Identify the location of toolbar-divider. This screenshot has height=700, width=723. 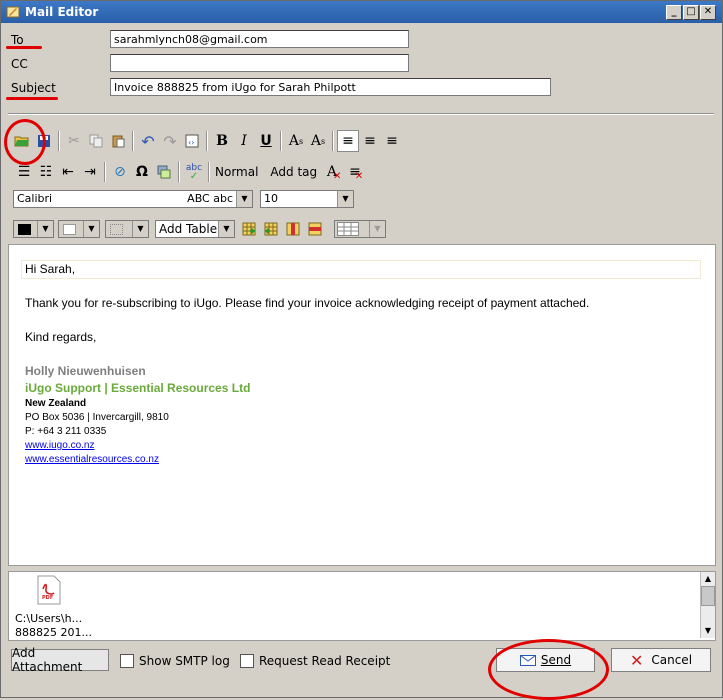
(361, 114).